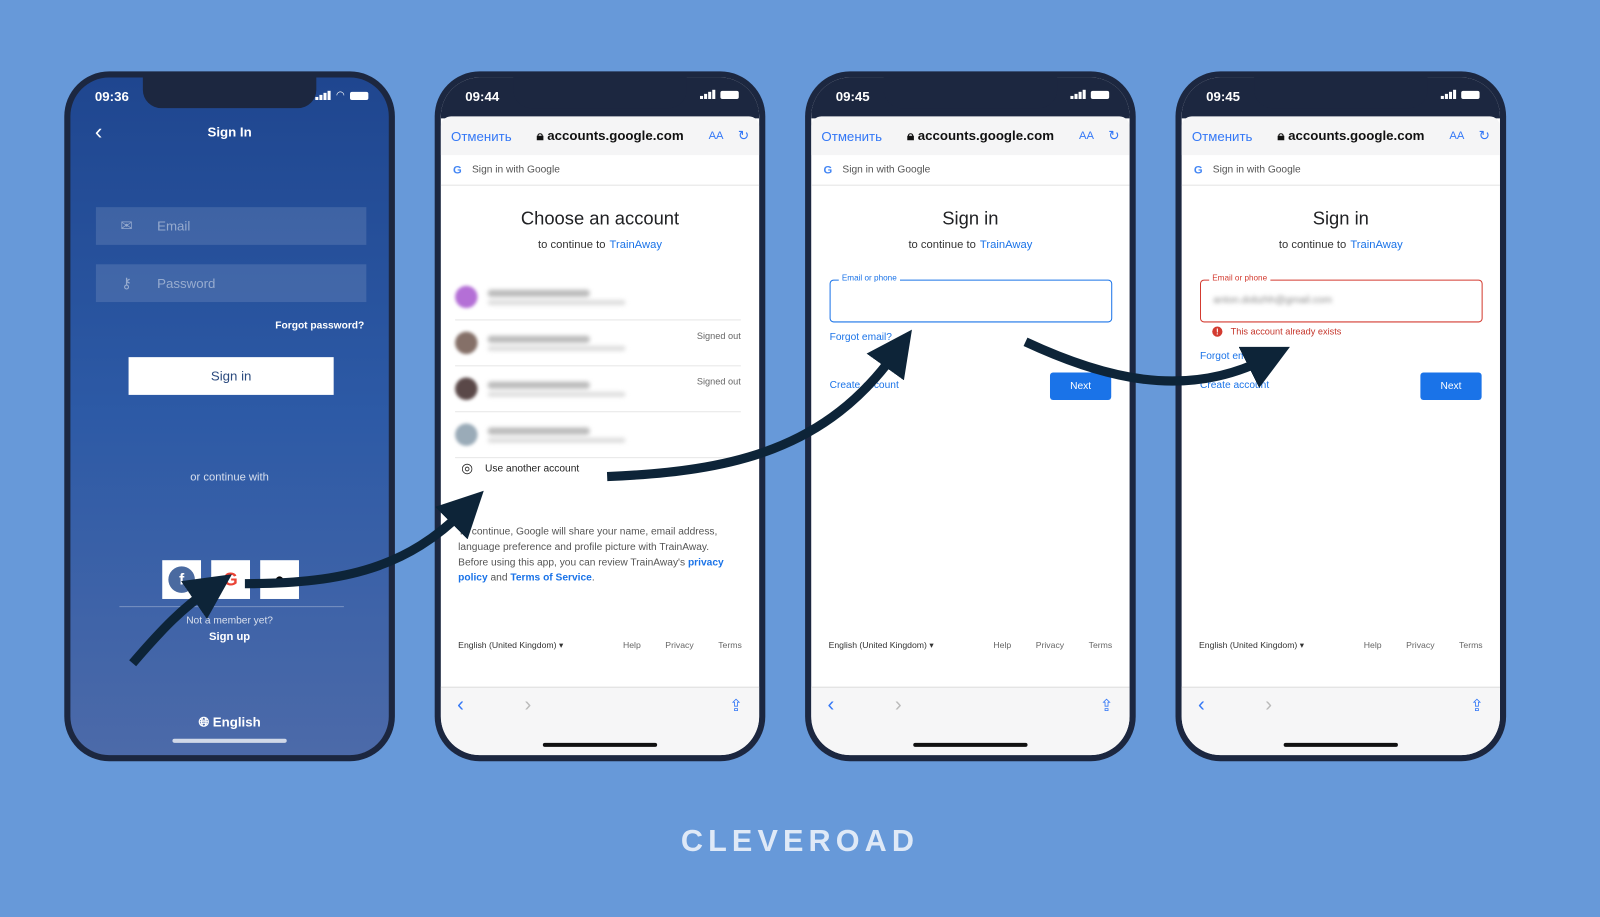 This screenshot has width=1600, height=917. I want to click on terms-of-service-link: Terms of Service, so click(550, 577).